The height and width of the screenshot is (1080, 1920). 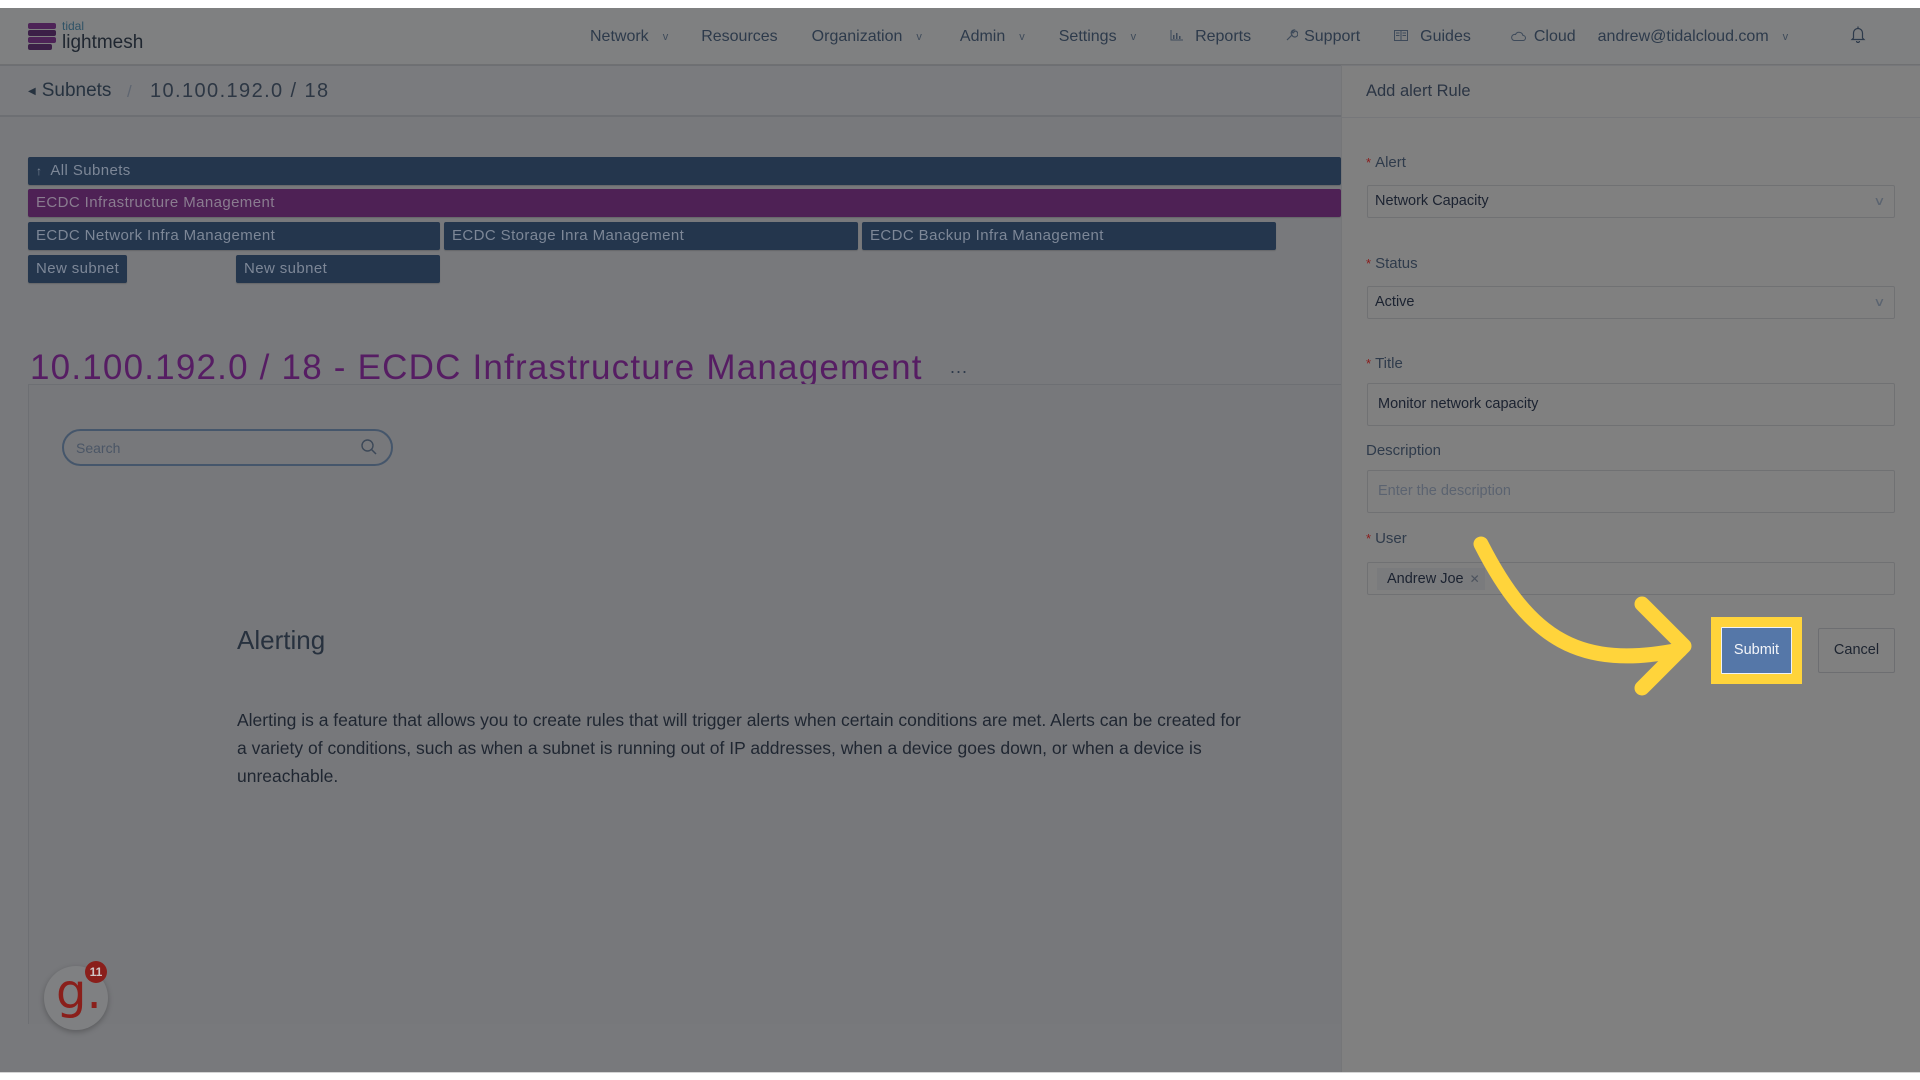 What do you see at coordinates (684, 171) in the screenshot?
I see `subnet-all-subnets: ↑ All Subnets` at bounding box center [684, 171].